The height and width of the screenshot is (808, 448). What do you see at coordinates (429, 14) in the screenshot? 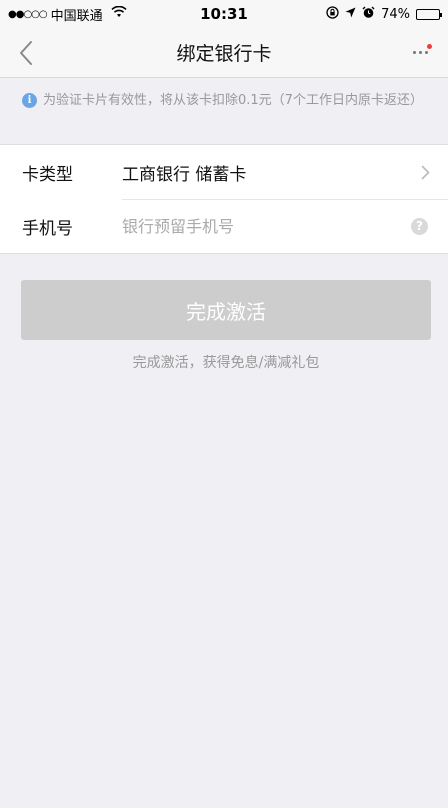
I see `battery-icon` at bounding box center [429, 14].